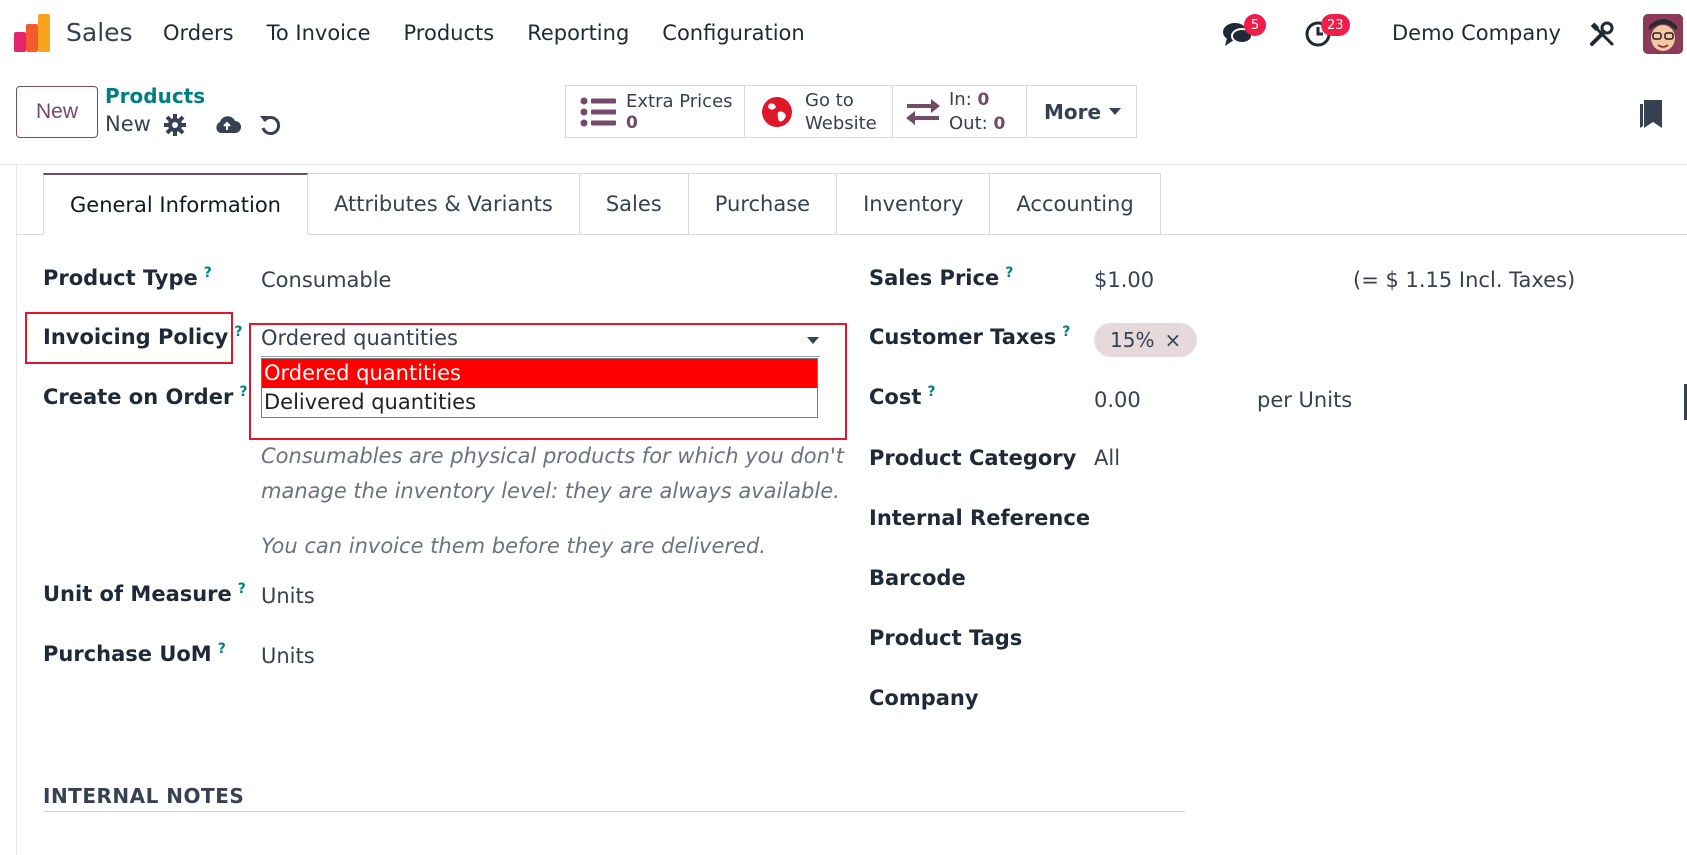 Image resolution: width=1687 pixels, height=855 pixels. I want to click on customer-taxes-label: Customer Taxes?, so click(970, 336).